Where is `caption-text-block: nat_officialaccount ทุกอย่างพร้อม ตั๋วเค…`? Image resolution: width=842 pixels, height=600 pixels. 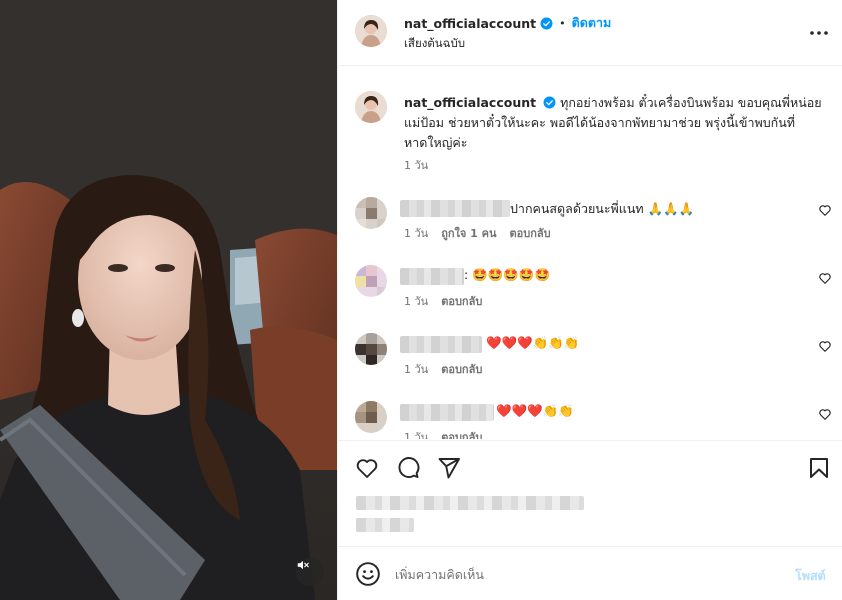 caption-text-block: nat_officialaccount ทุกอย่างพร้อม ตั๋วเค… is located at coordinates (618, 123).